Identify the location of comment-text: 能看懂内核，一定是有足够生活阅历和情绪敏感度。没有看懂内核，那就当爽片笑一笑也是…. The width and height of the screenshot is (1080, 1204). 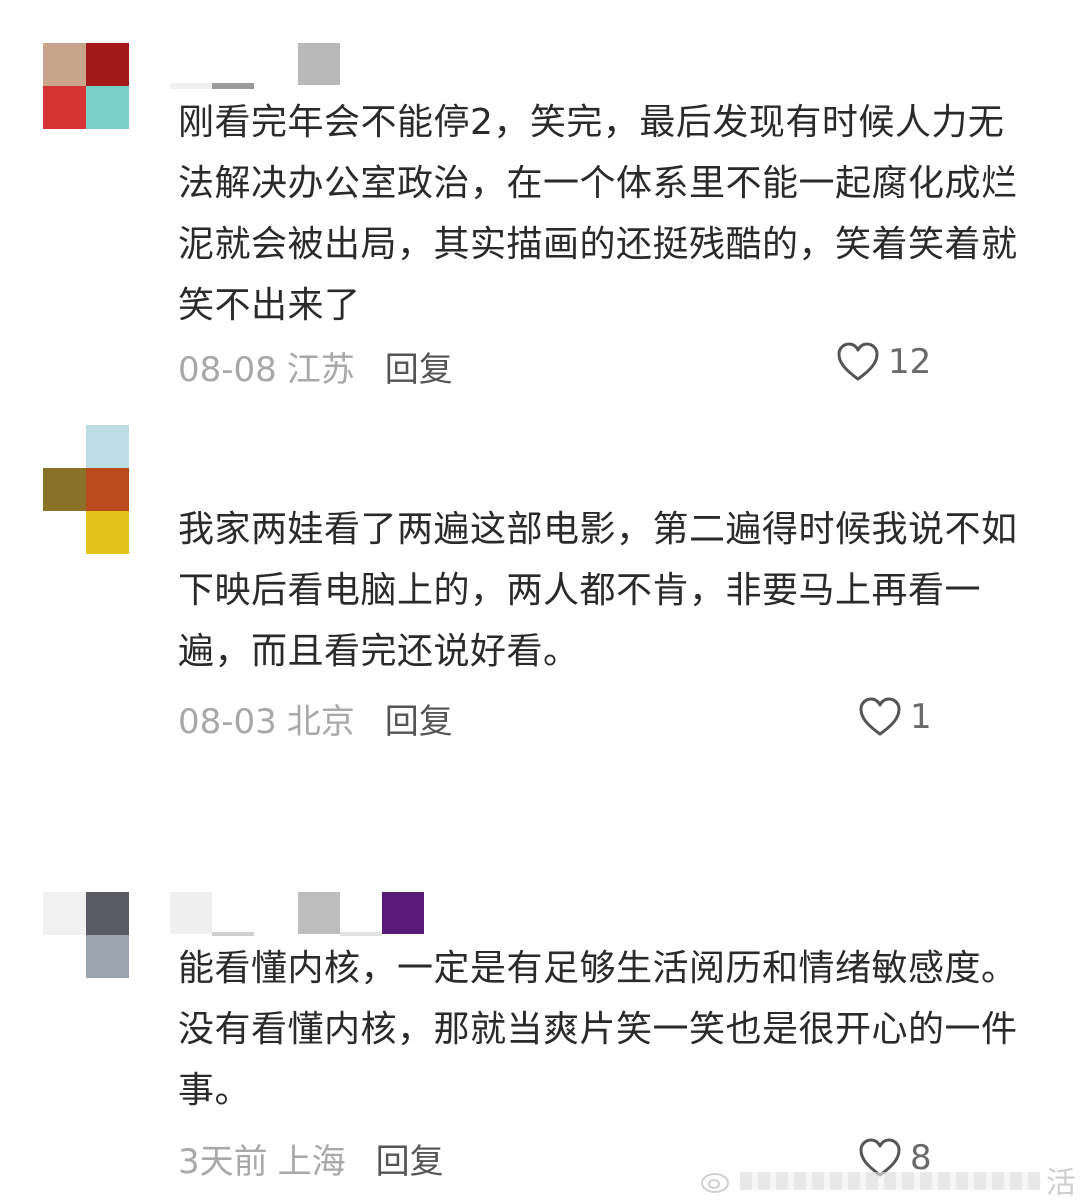
(598, 1029).